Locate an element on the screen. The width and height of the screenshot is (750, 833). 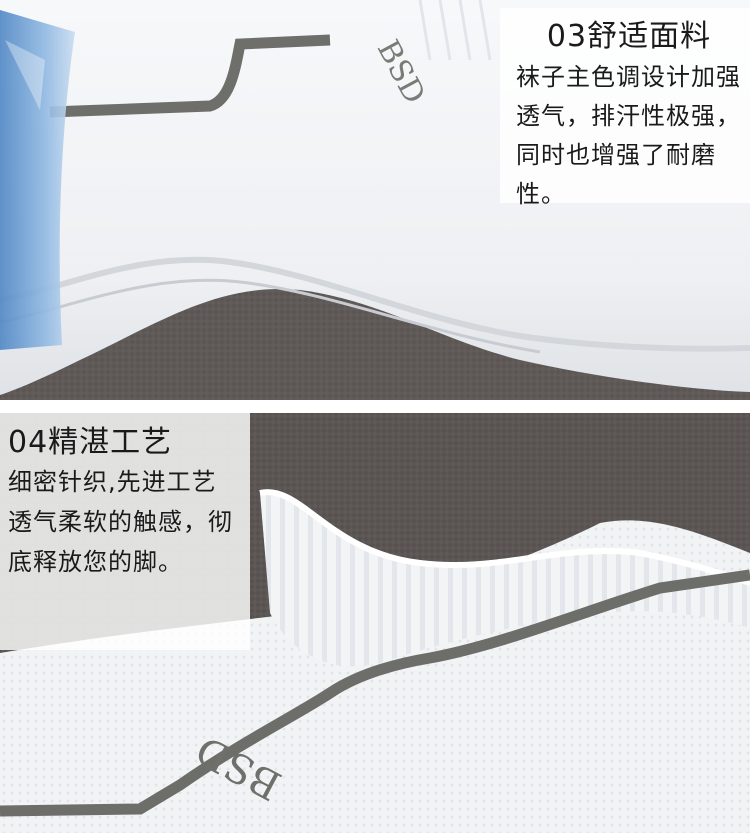
top-caption-box: 03舒适面料 袜子主色调设计加强透气，排汗性极强，同时也增强了耐磨性。 is located at coordinates (625, 108).